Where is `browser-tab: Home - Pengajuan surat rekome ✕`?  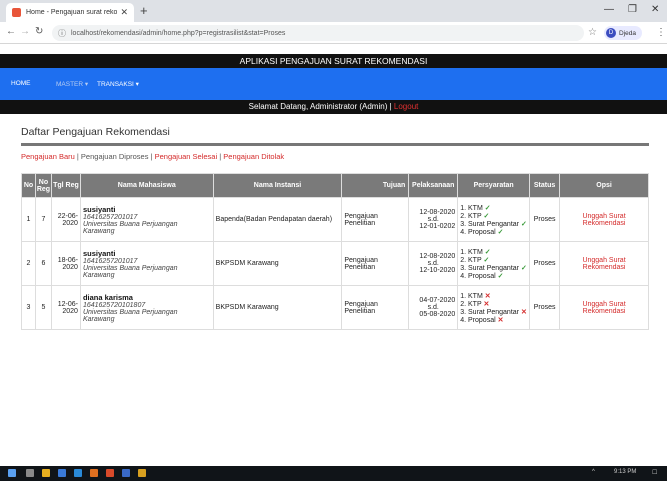 browser-tab: Home - Pengajuan surat rekome ✕ is located at coordinates (70, 12).